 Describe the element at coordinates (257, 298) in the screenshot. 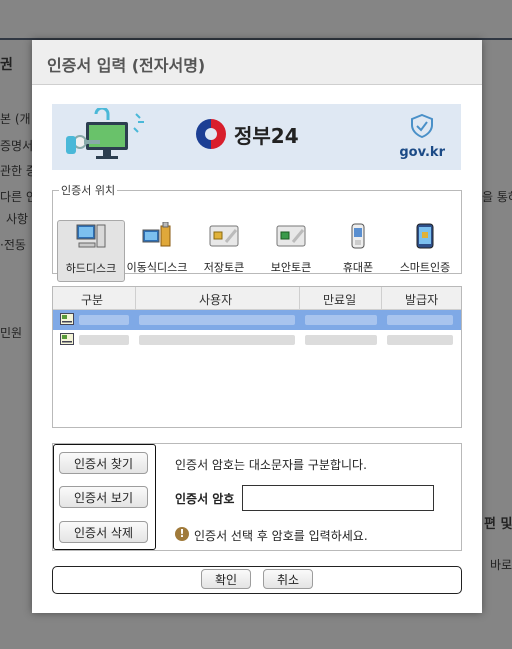

I see `table-header: 구분 사용자 만료일 발급자` at that location.